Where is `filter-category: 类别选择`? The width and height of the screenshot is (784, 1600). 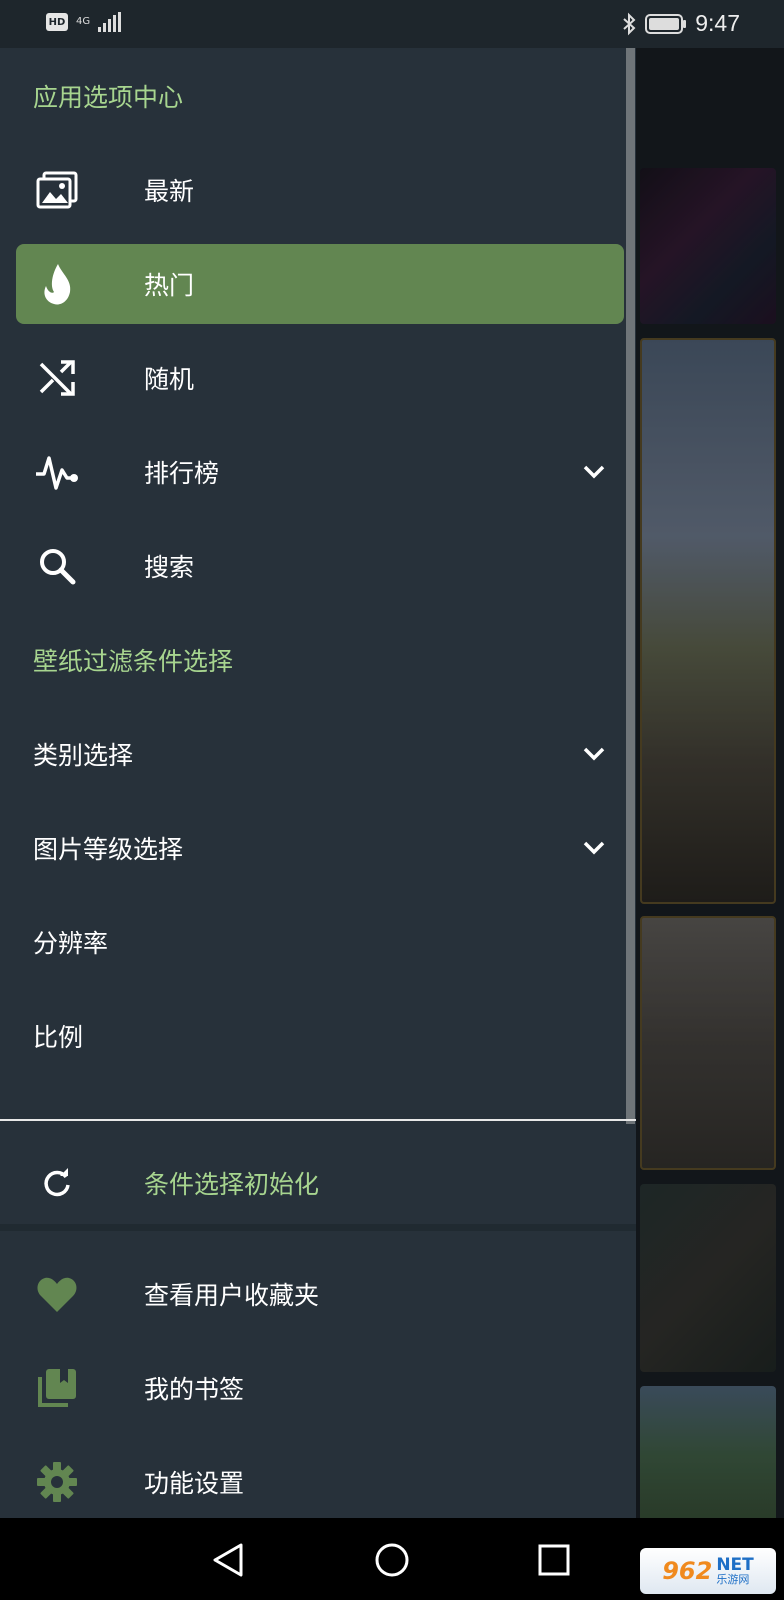
filter-category: 类别选择 is located at coordinates (320, 754).